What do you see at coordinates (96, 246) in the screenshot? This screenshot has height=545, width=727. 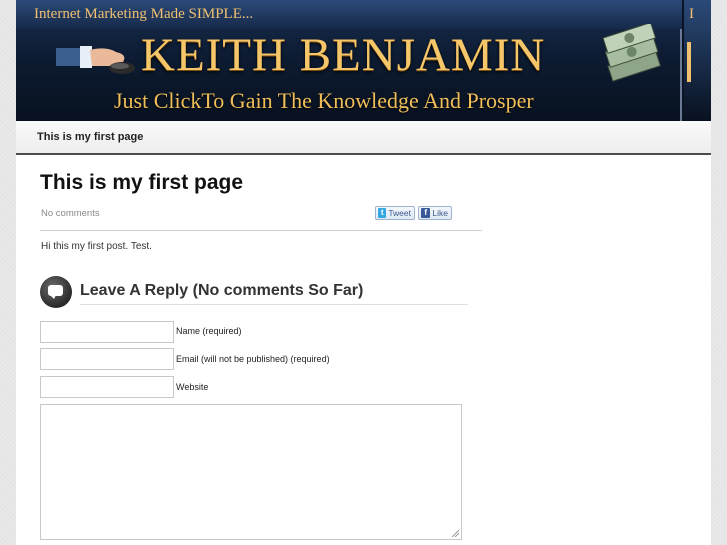 I see `post-body: Hi this my first post. Test.` at bounding box center [96, 246].